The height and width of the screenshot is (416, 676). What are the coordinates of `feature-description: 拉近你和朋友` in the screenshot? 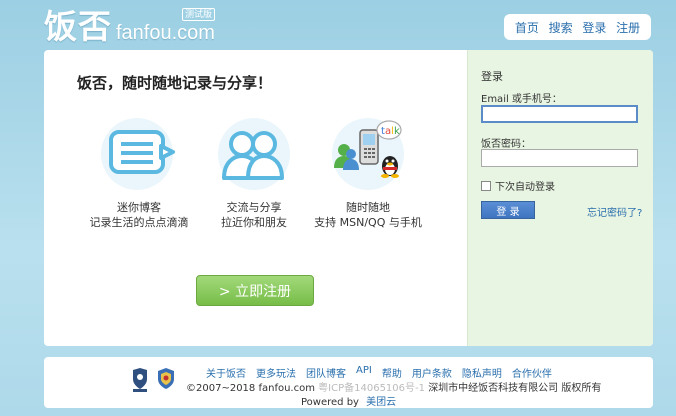 It's located at (254, 222).